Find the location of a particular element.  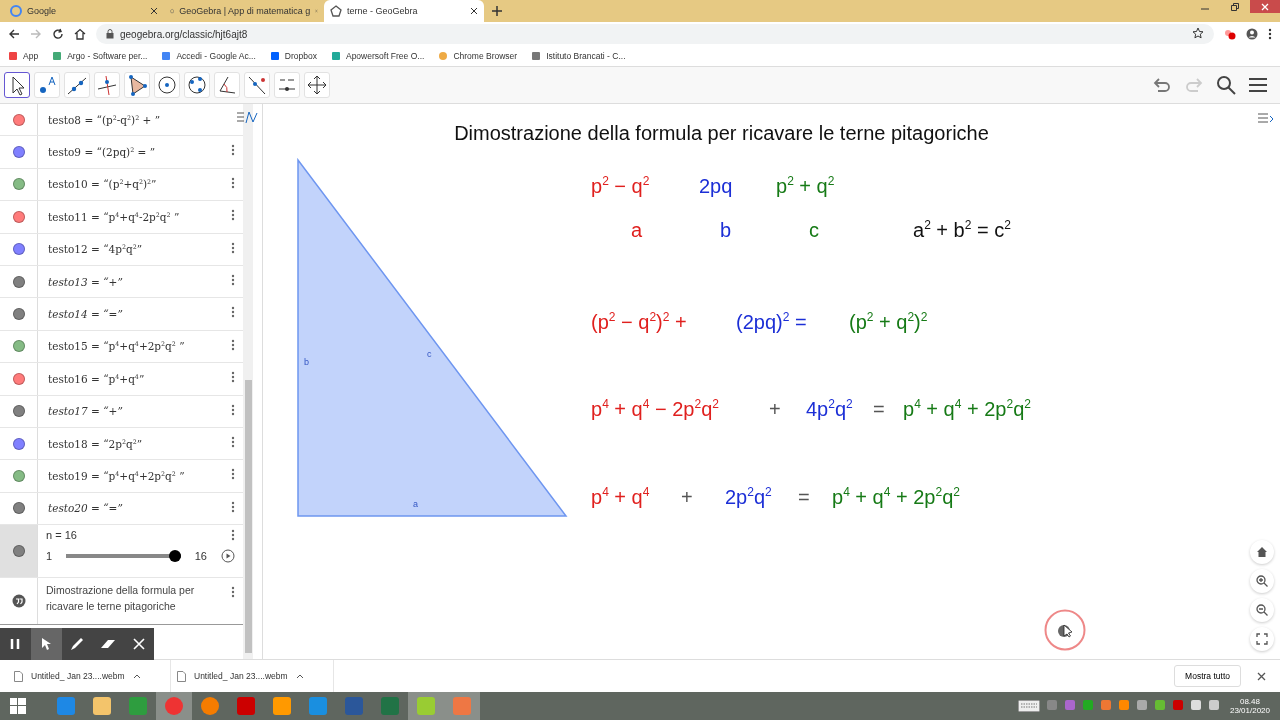

formula-text: p$^{4}$ + q$^{4}$ − 2p$^{2}$q$^{2}$ is located at coordinates (655, 409).